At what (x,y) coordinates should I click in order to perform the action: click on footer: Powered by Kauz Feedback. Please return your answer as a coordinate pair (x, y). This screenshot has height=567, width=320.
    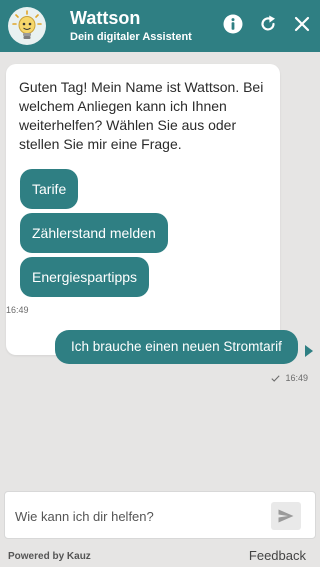
    Looking at the image, I should click on (160, 555).